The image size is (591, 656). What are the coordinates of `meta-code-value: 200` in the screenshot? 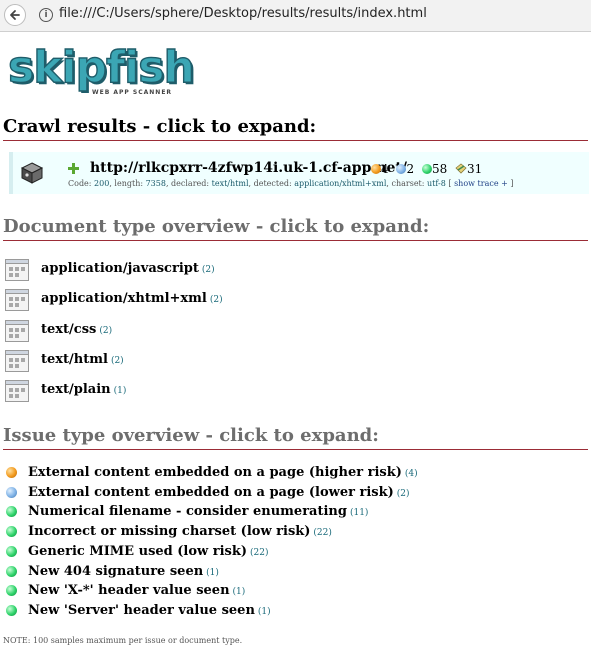 It's located at (102, 183).